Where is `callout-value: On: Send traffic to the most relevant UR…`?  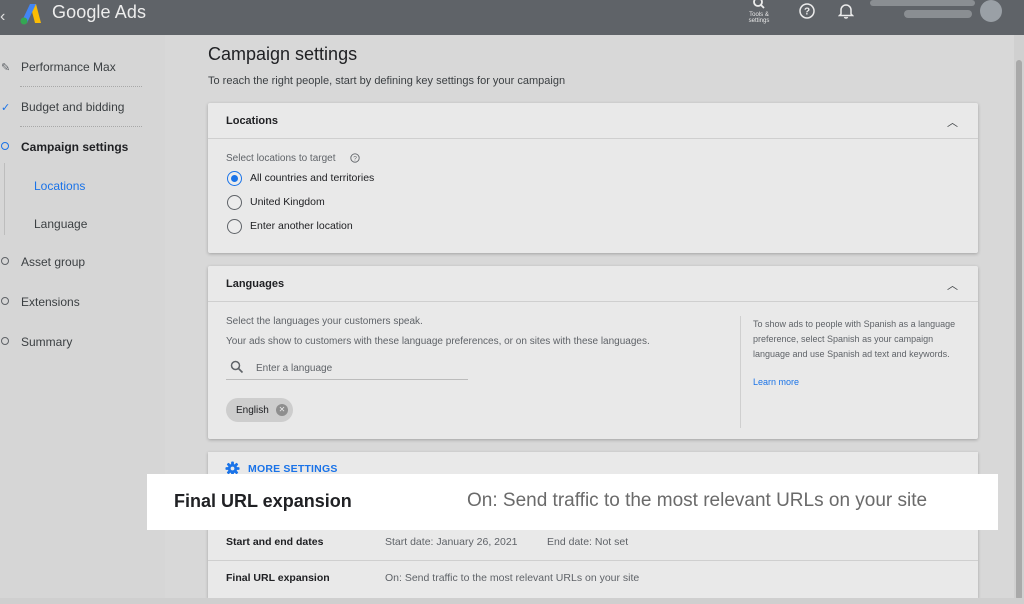
callout-value: On: Send traffic to the most relevant UR… is located at coordinates (697, 500).